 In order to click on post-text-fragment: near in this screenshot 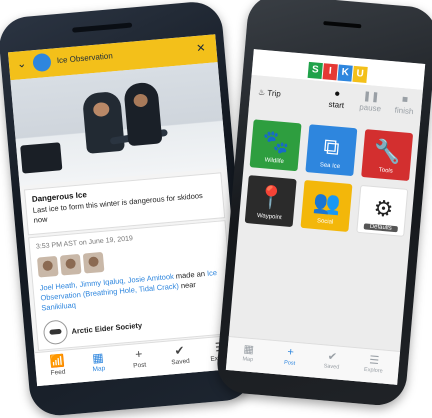, I will do `click(187, 285)`.